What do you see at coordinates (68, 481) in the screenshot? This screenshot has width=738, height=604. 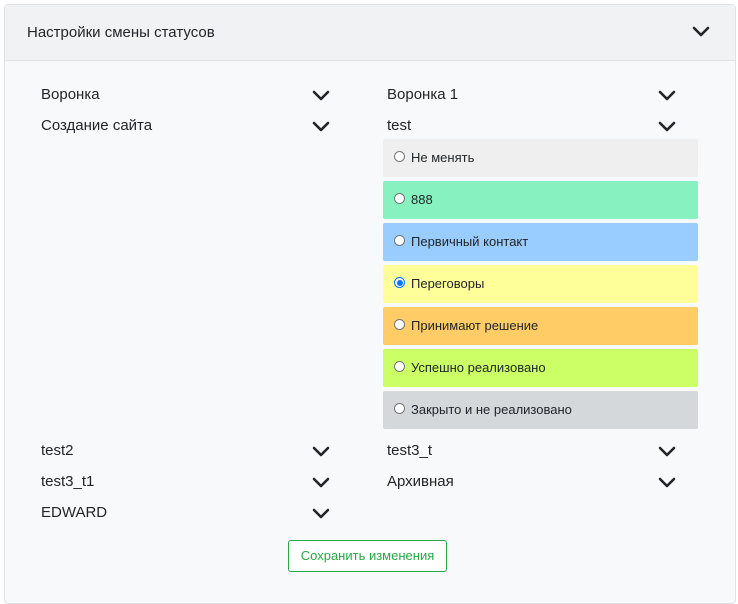 I see `funnel-label: test3_t1` at bounding box center [68, 481].